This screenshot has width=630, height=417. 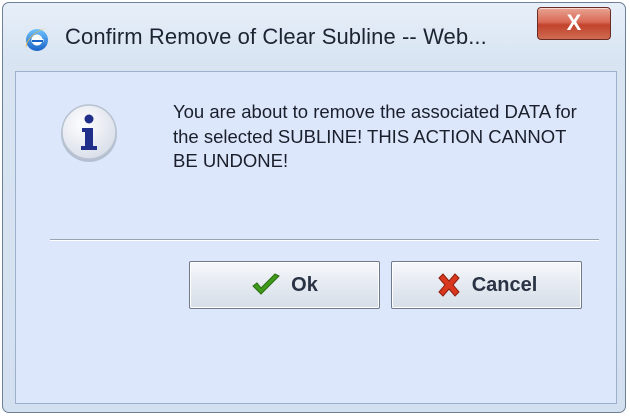 I want to click on ok-button: Ok, so click(x=284, y=285).